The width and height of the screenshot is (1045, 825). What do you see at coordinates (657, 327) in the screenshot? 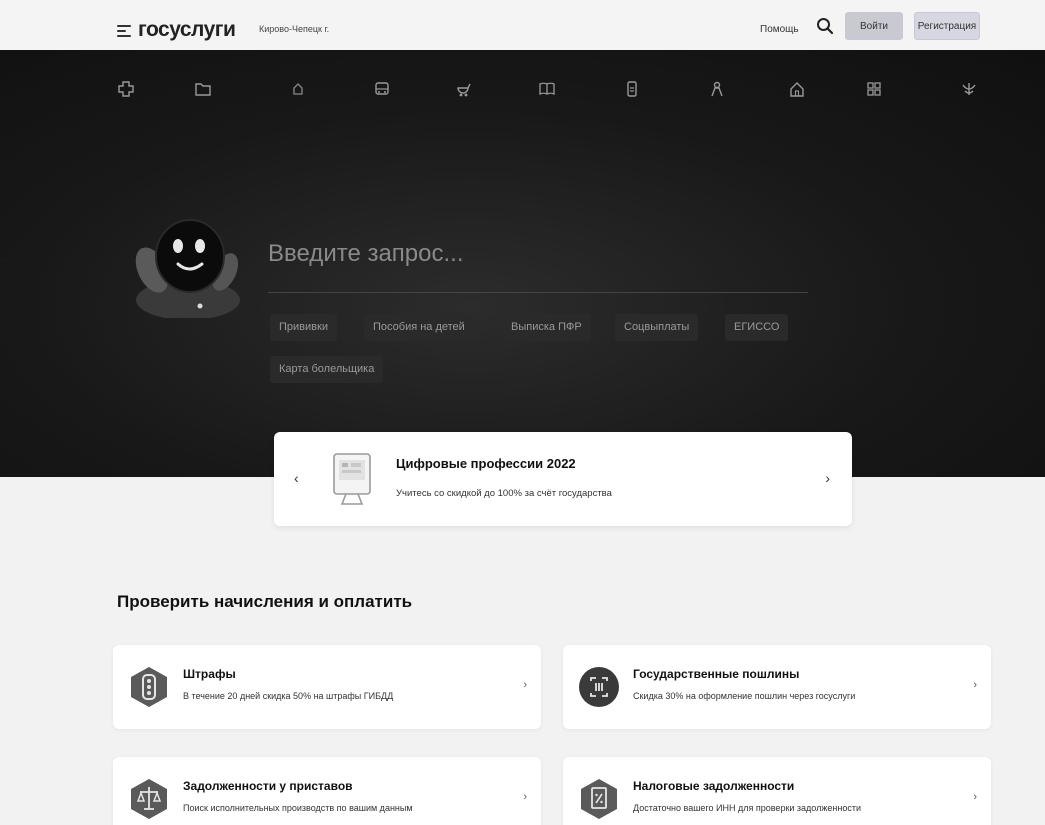
I see `quick-chip: Соцвыплаты` at bounding box center [657, 327].